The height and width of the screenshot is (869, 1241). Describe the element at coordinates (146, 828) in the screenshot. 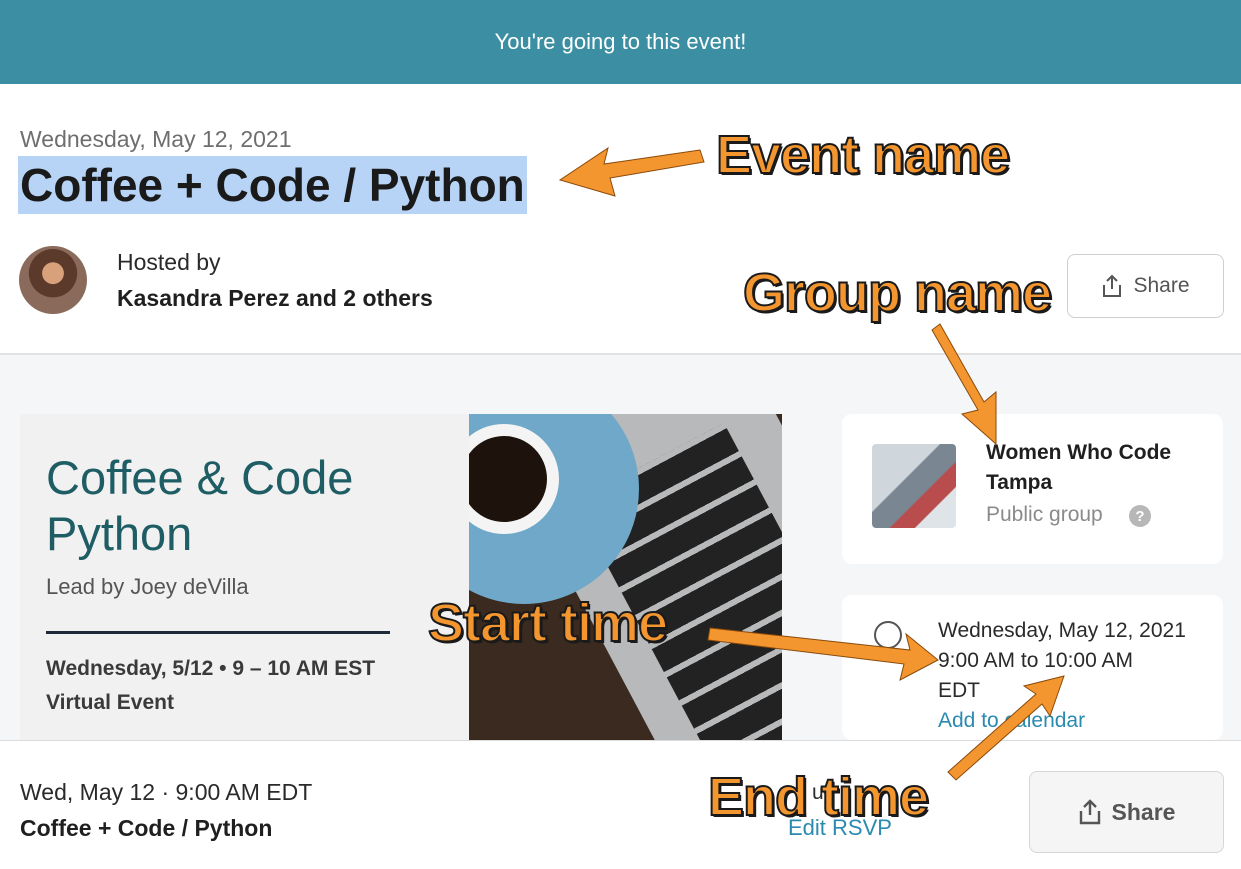

I see `footer-title: Coffee + Code / Python` at that location.